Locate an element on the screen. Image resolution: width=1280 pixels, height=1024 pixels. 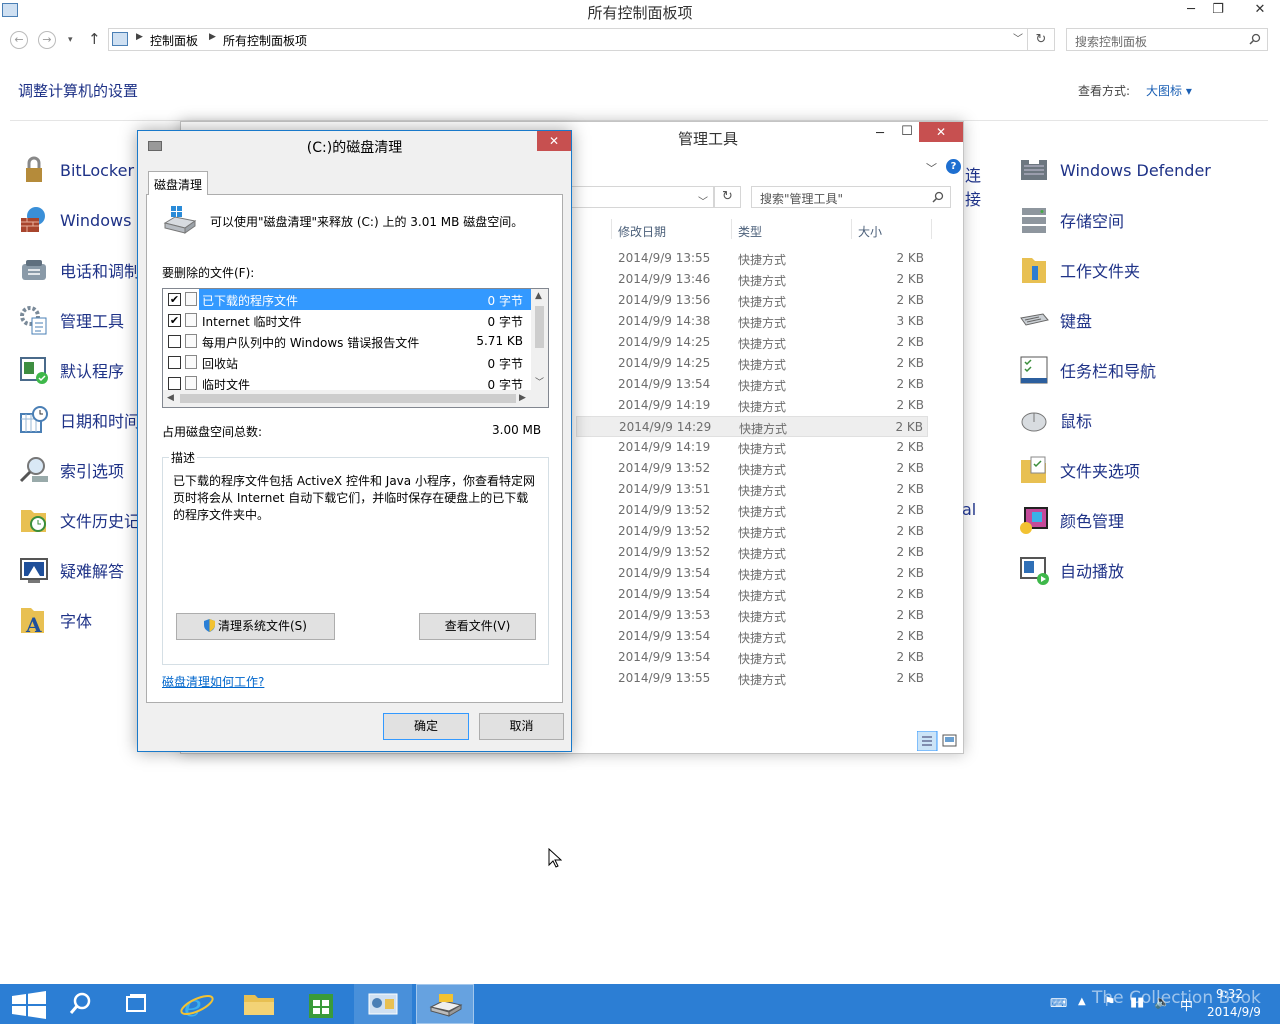
cp-item-troubleshooting: 疑难解答 is located at coordinates (71, 570).